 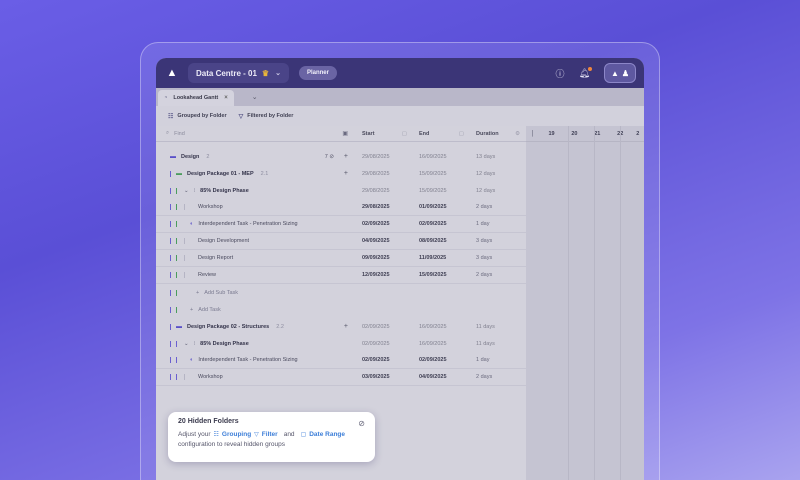 I want to click on phase-icon: ⁞, so click(x=194, y=190).